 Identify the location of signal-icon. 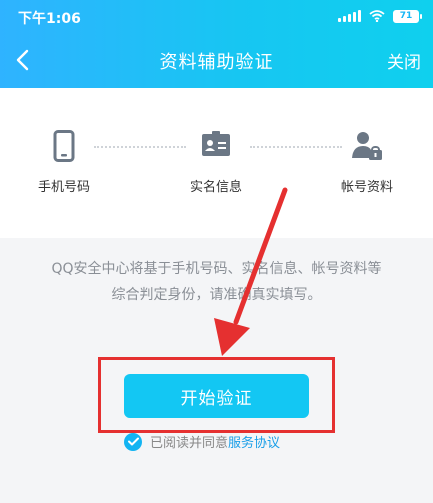
(349, 16).